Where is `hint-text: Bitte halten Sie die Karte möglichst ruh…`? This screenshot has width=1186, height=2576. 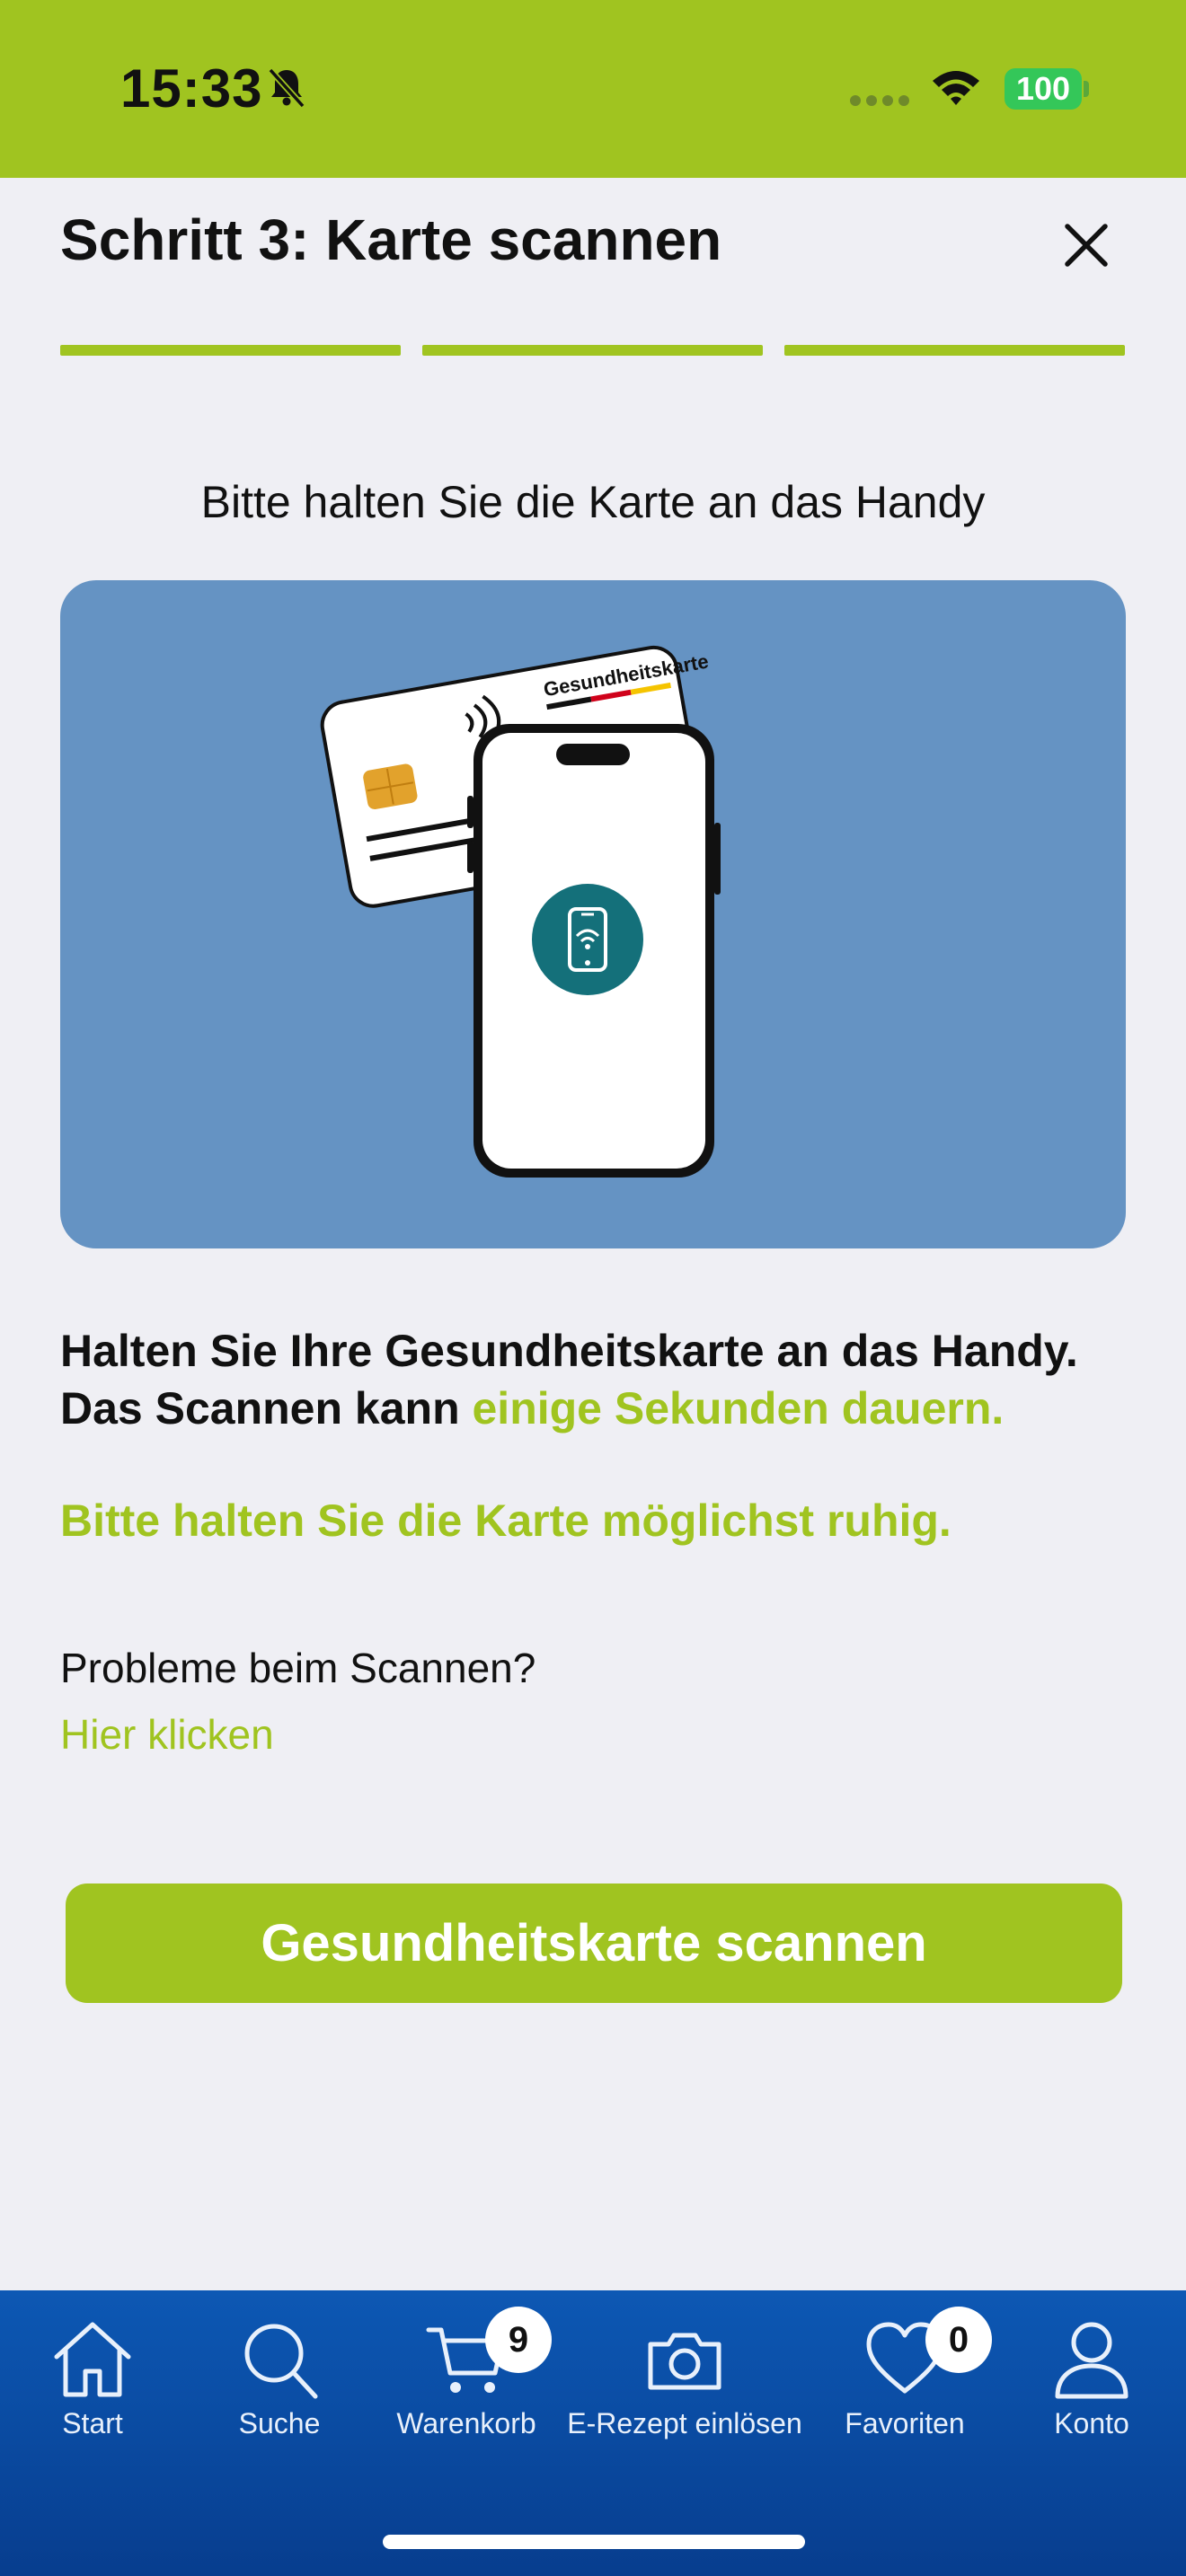 hint-text: Bitte halten Sie die Karte möglichst ruh… is located at coordinates (505, 1520).